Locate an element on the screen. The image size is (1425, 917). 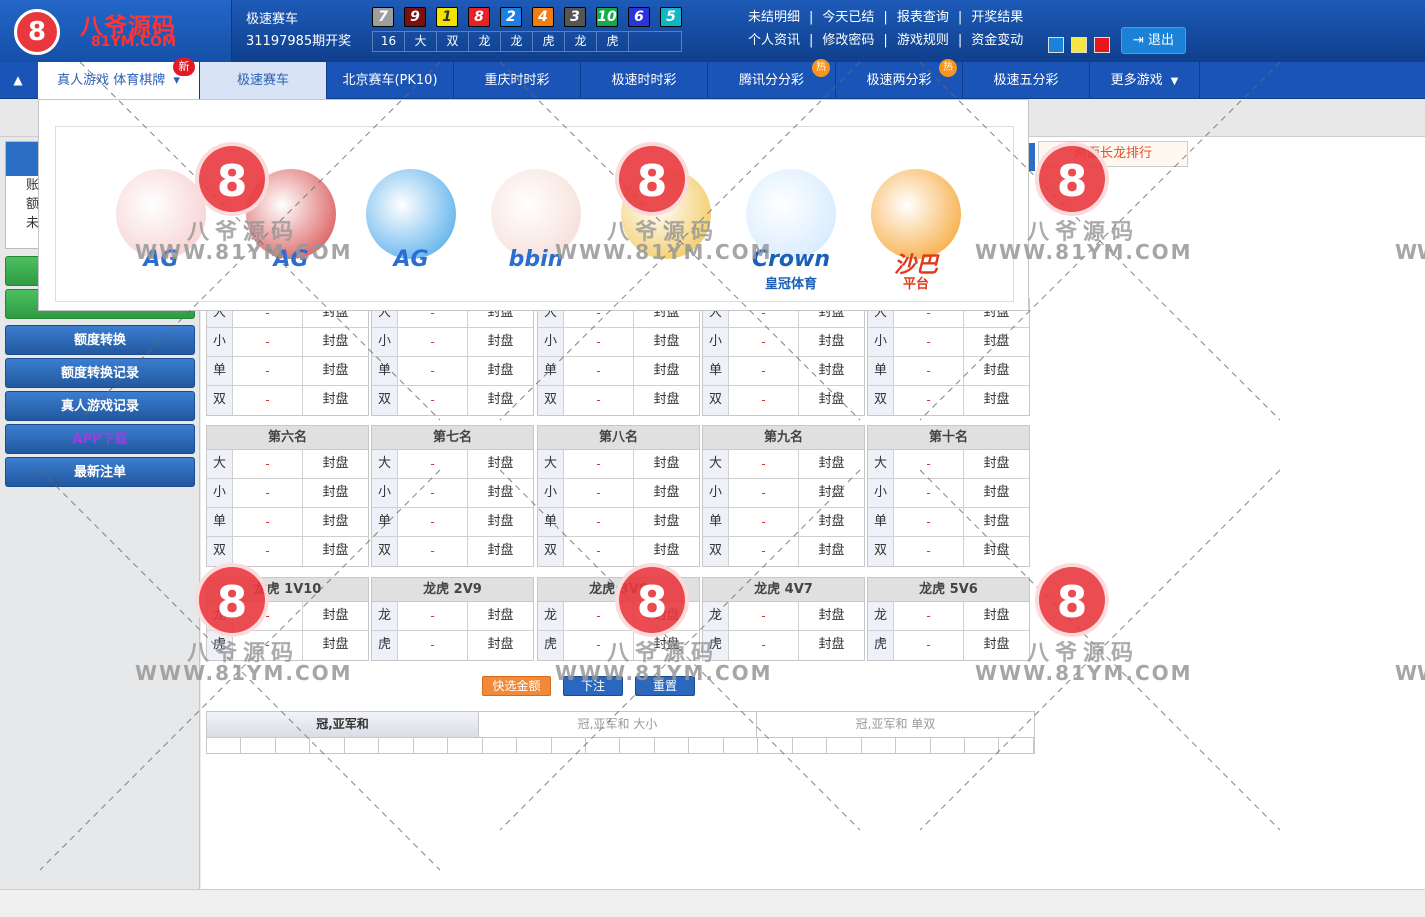
tab-game: 更多游戏 ▼ is located at coordinates (1145, 80).